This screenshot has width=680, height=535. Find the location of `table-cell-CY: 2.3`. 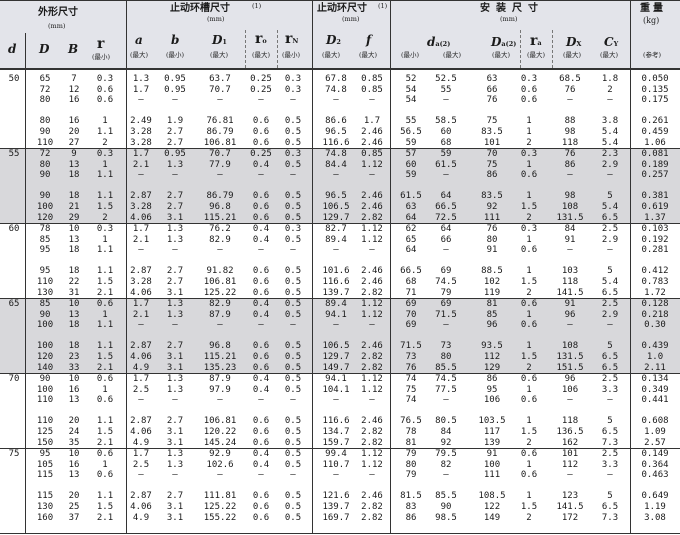

table-cell-CY: 2.3 is located at coordinates (610, 154).